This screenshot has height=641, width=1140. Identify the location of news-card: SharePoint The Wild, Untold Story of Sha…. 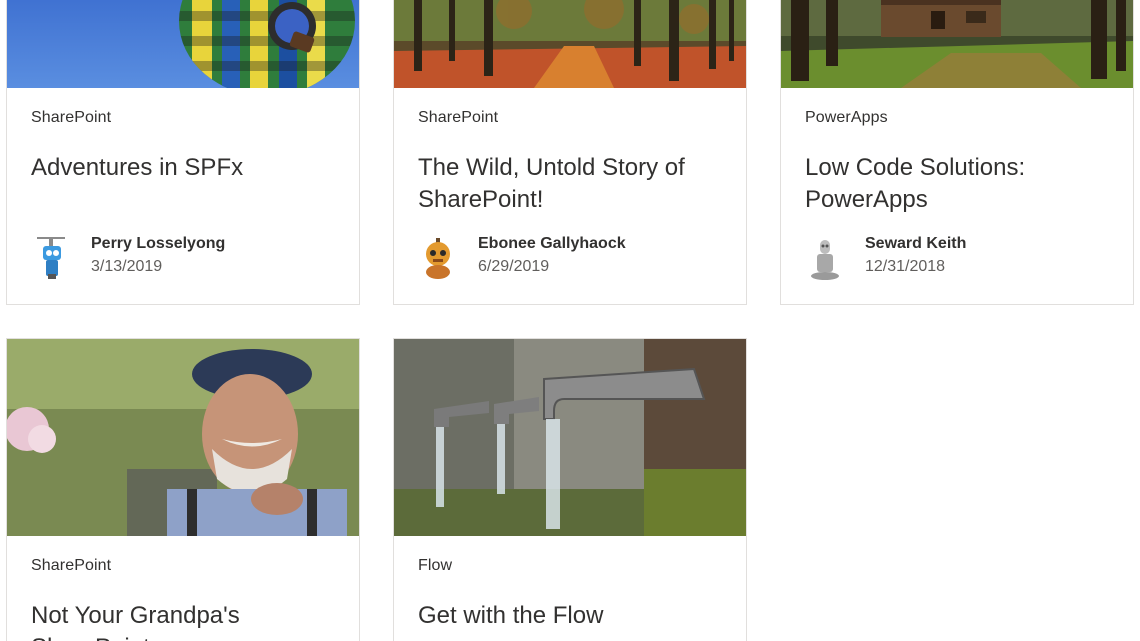
(570, 152).